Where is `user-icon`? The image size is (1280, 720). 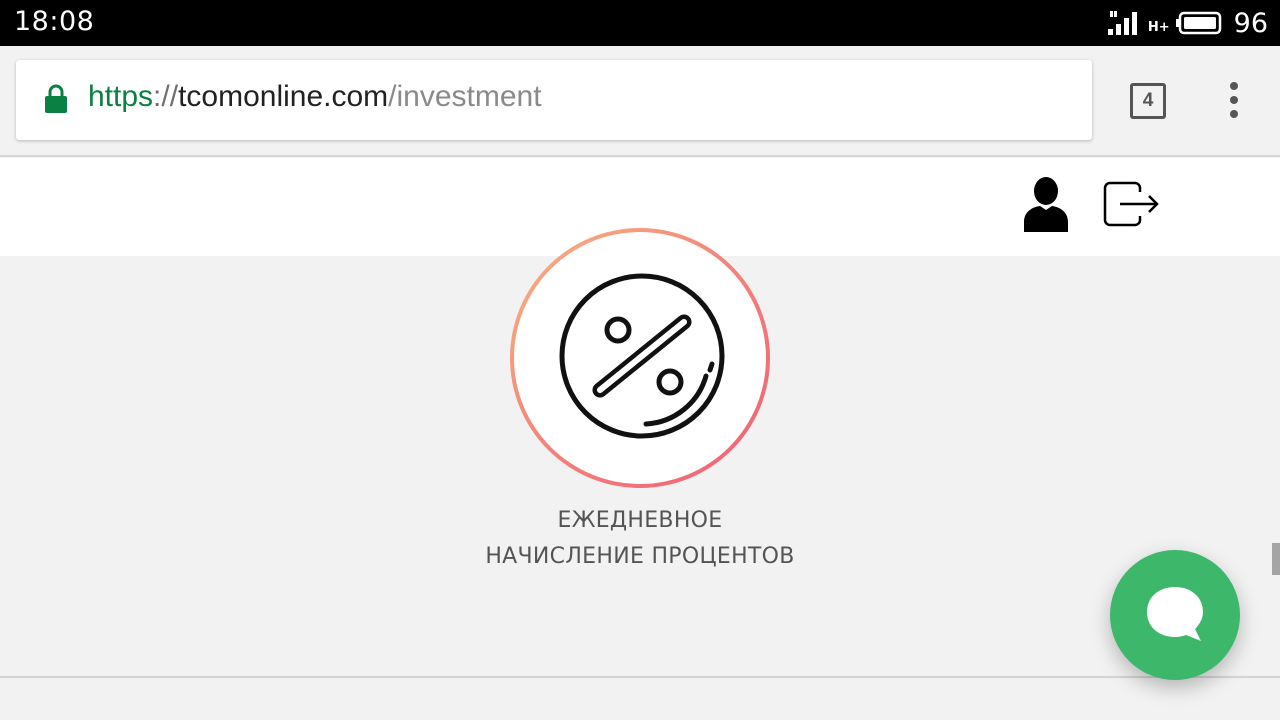 user-icon is located at coordinates (1046, 205).